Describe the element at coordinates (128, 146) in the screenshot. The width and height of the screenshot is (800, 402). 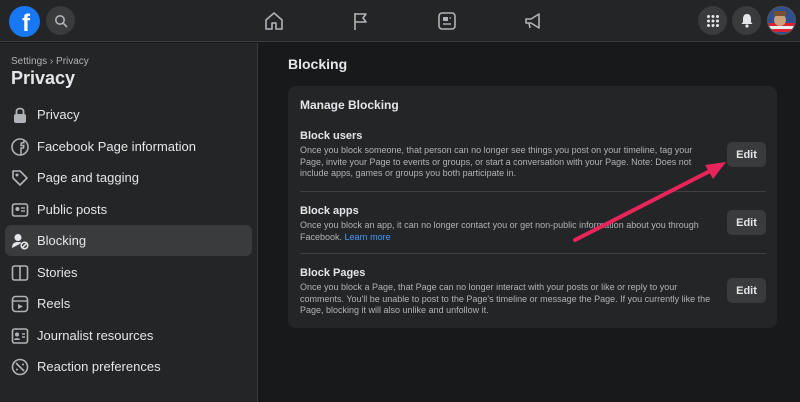
I see `sidebar-item-facebook-page-information: Facebook Page information` at that location.